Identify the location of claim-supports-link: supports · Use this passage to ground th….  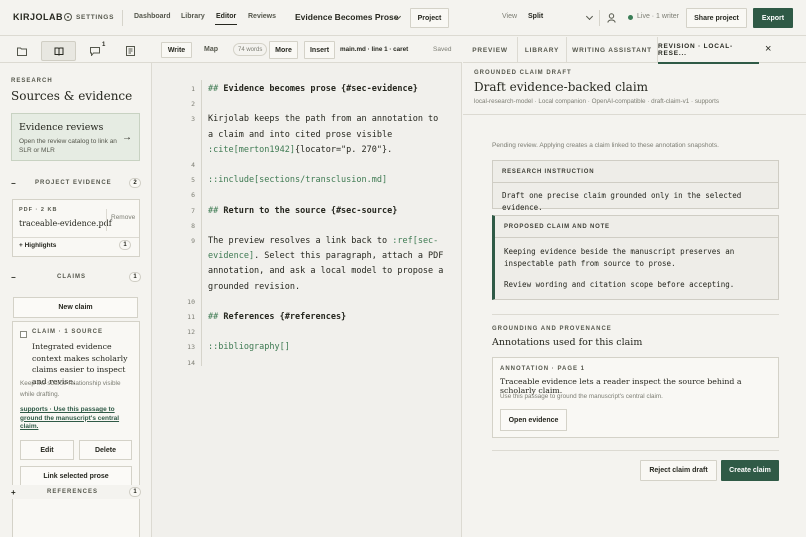
(76, 419).